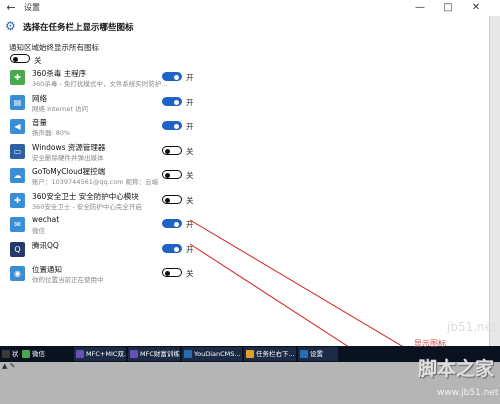 This screenshot has height=404, width=500. What do you see at coordinates (32, 7) in the screenshot?
I see `window-title: 设置` at bounding box center [32, 7].